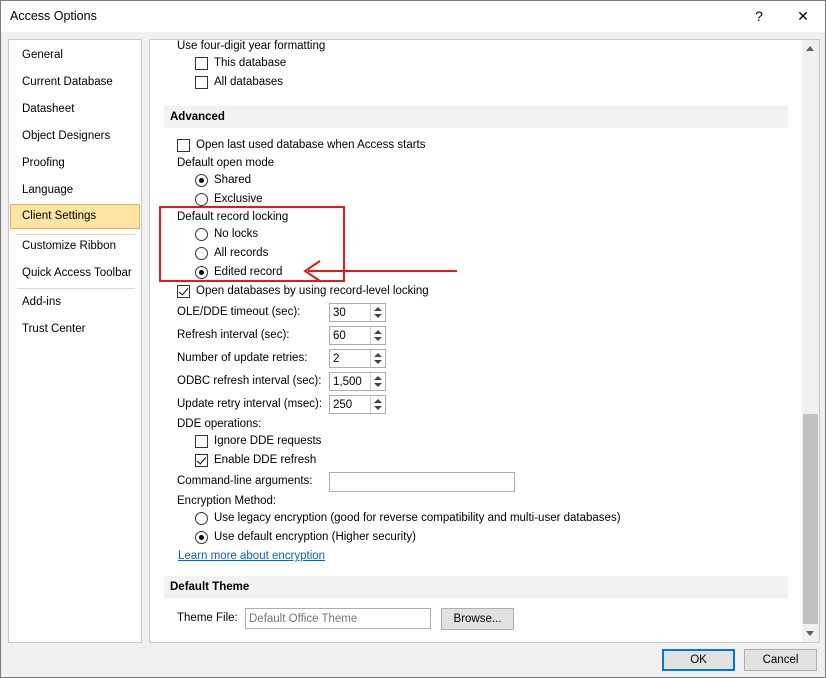 The height and width of the screenshot is (678, 826). Describe the element at coordinates (75, 246) in the screenshot. I see `sidebar-item-customize-ribbon: Customize Ribbon` at that location.